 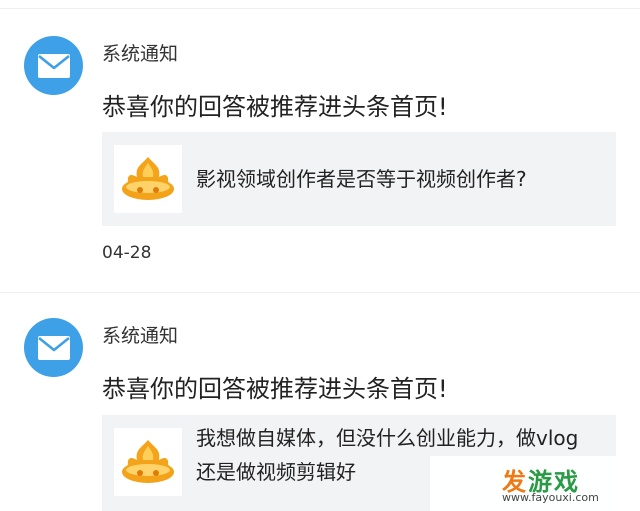 I want to click on question-card: 影视领域创作者是否等于视频创作者?, so click(x=359, y=179).